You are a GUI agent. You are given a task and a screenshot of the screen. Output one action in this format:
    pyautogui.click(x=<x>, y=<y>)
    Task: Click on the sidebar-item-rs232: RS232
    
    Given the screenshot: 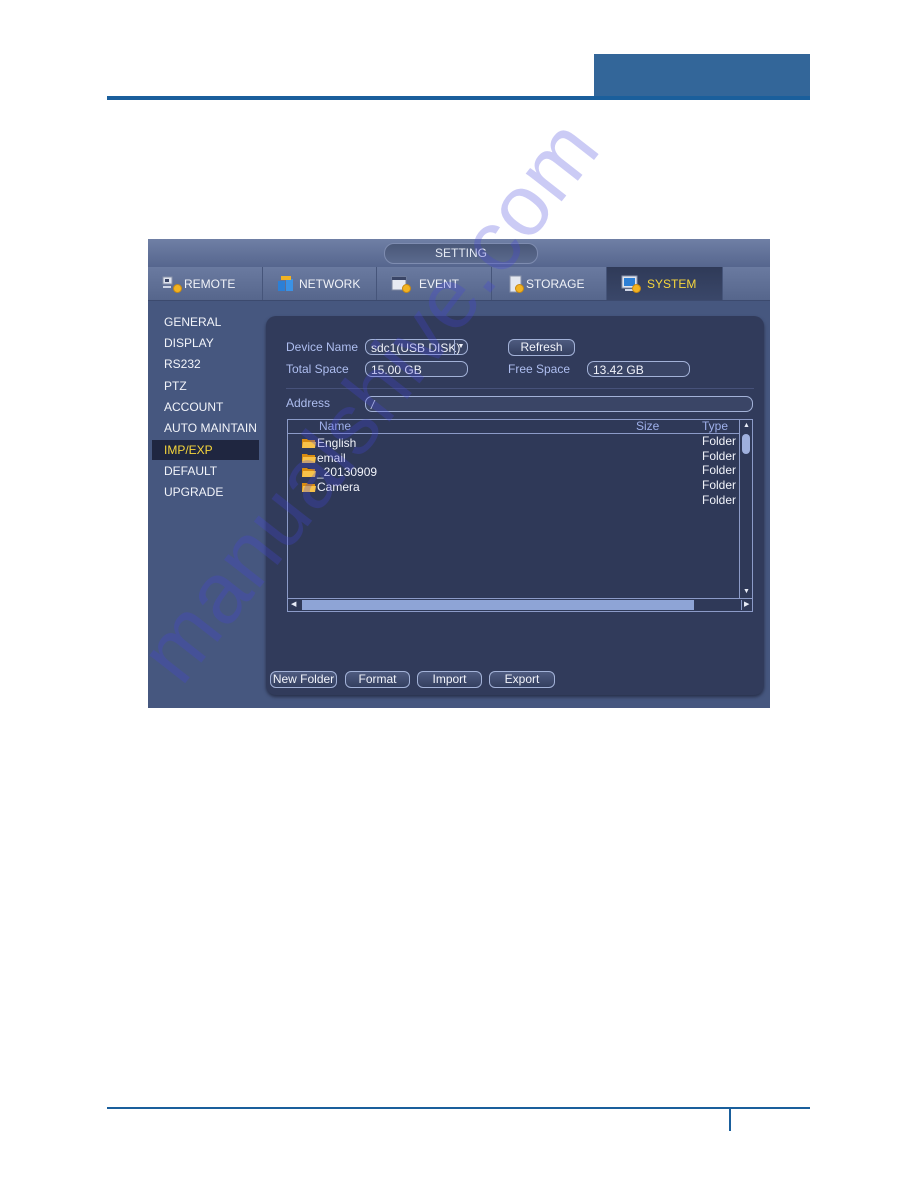 What is the action you would take?
    pyautogui.click(x=205, y=364)
    